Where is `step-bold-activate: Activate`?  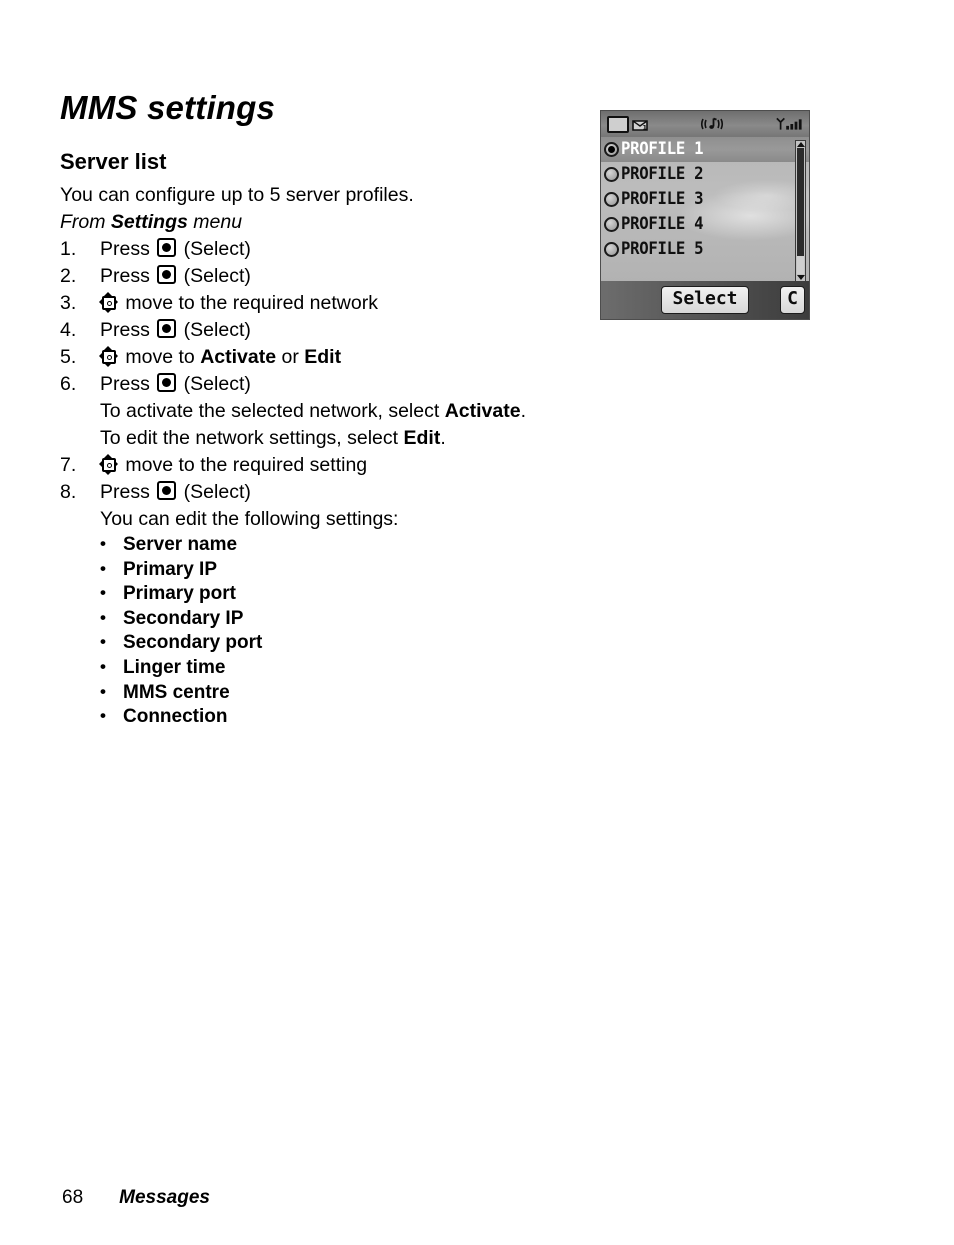
step-bold-activate: Activate is located at coordinates (238, 357).